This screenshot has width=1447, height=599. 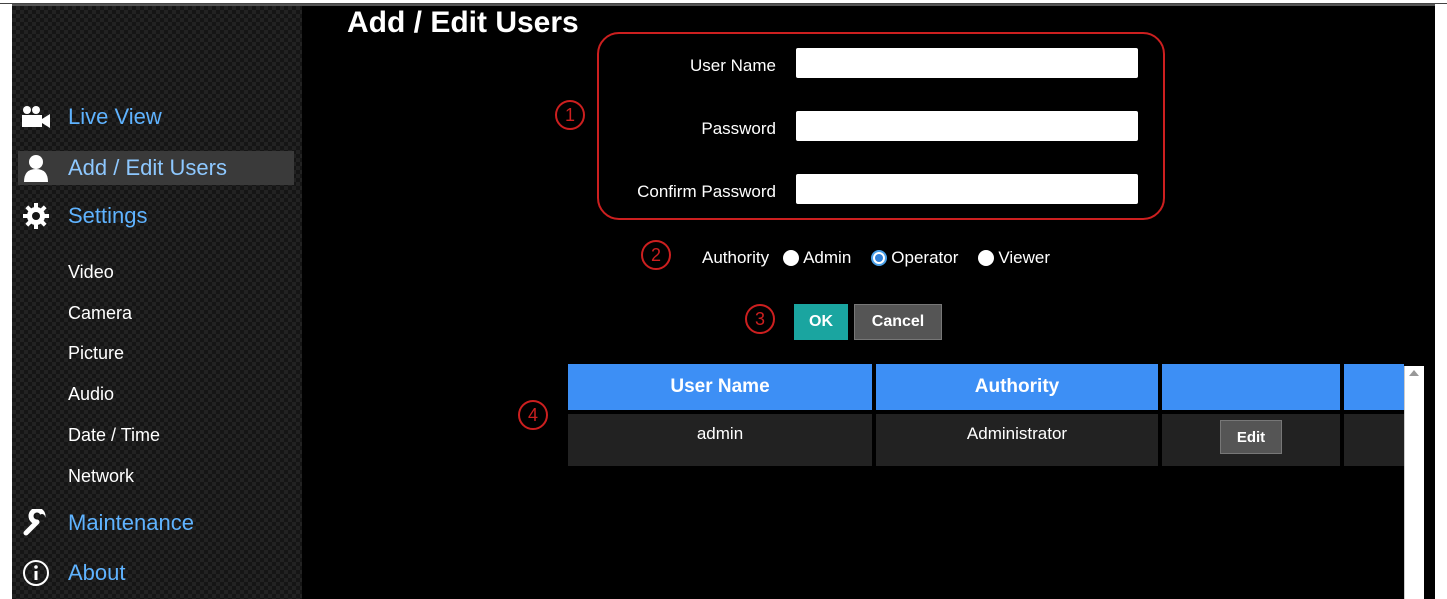 What do you see at coordinates (706, 191) in the screenshot?
I see `confirm-password-label: Confirm Password` at bounding box center [706, 191].